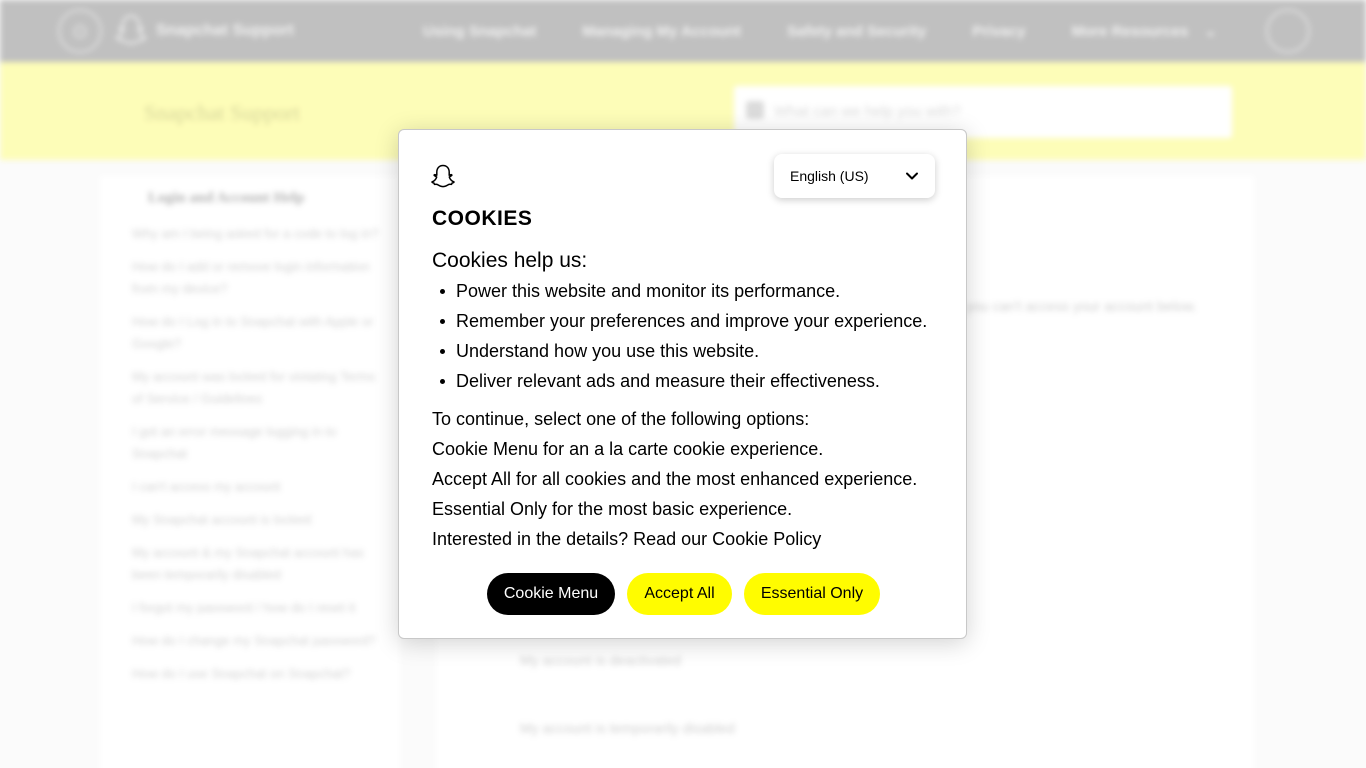 This screenshot has width=1366, height=768. I want to click on language-value: English (US), so click(829, 176).